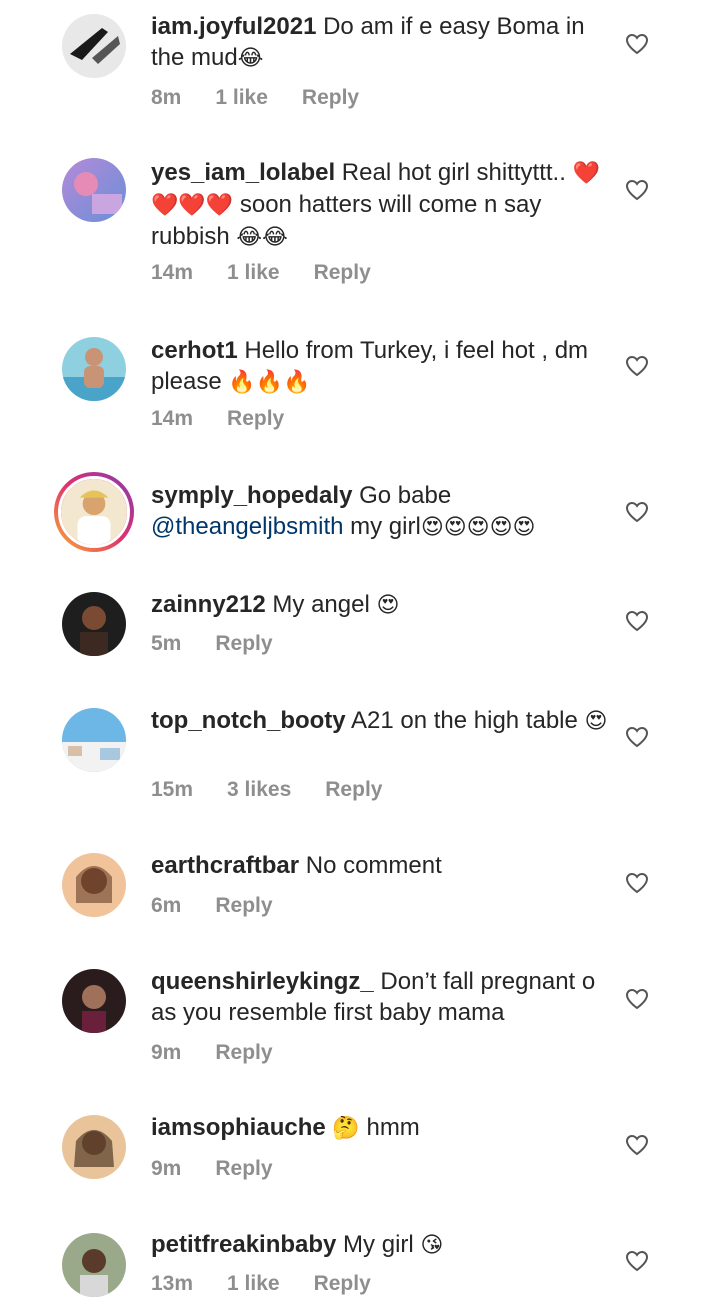 The width and height of the screenshot is (720, 1312). I want to click on avatar-with-story-ring, so click(94, 512).